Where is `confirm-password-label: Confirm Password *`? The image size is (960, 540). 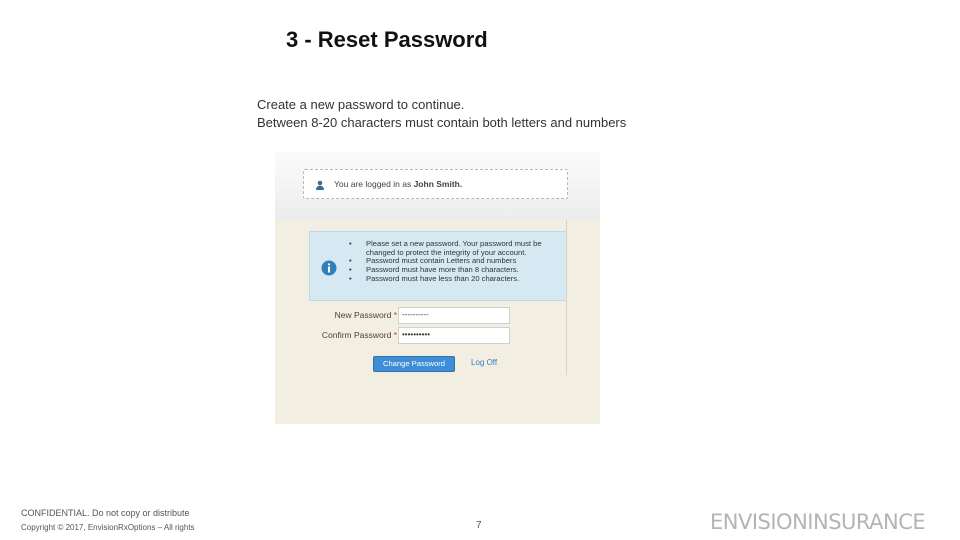 confirm-password-label: Confirm Password * is located at coordinates (359, 335).